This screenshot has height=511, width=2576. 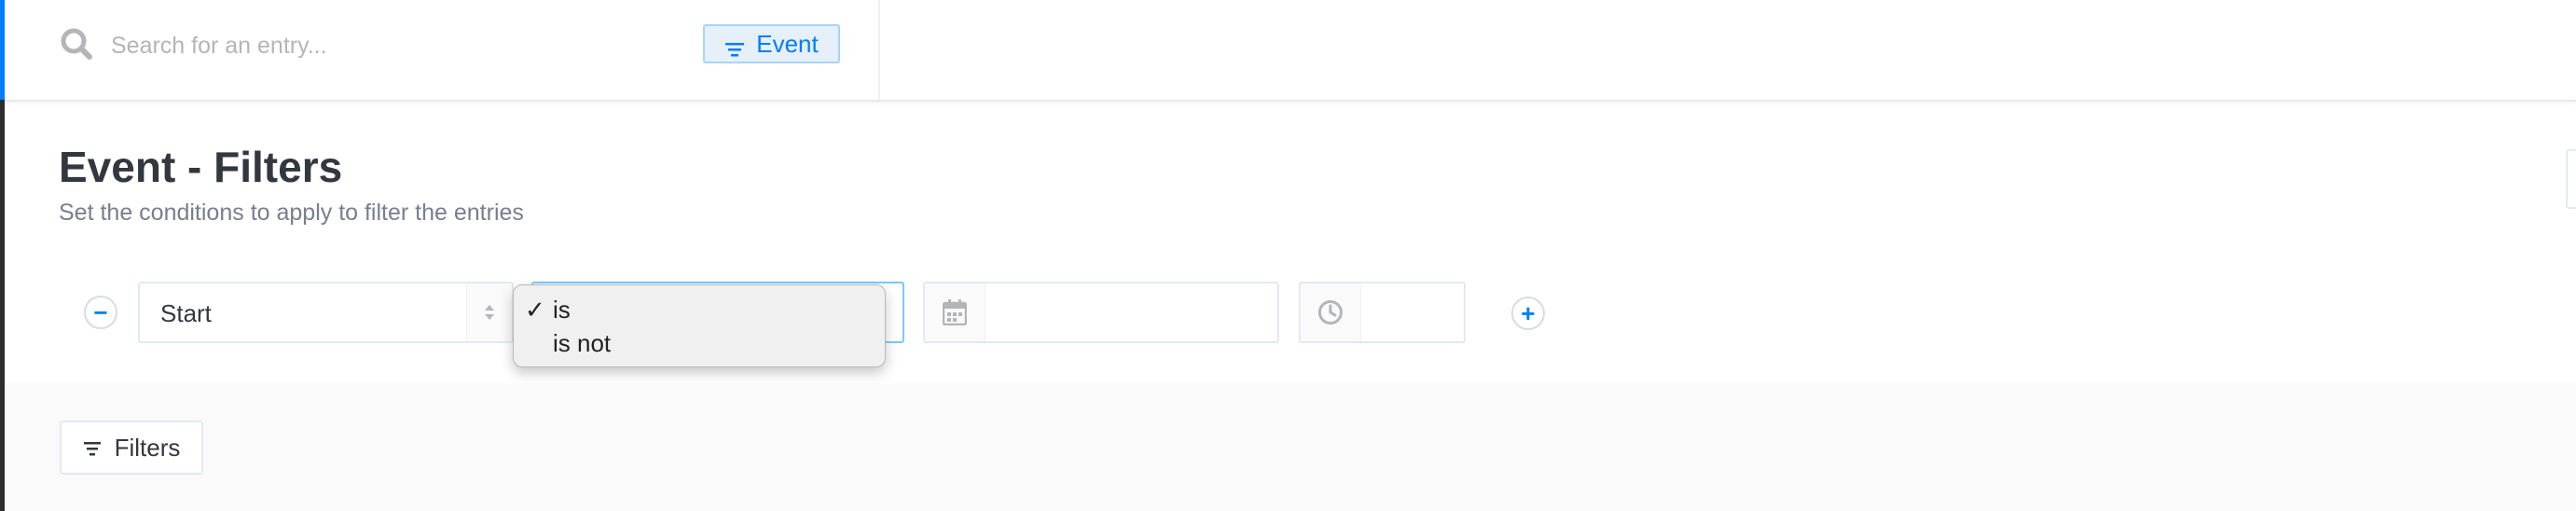 I want to click on field-select: Start, so click(x=326, y=312).